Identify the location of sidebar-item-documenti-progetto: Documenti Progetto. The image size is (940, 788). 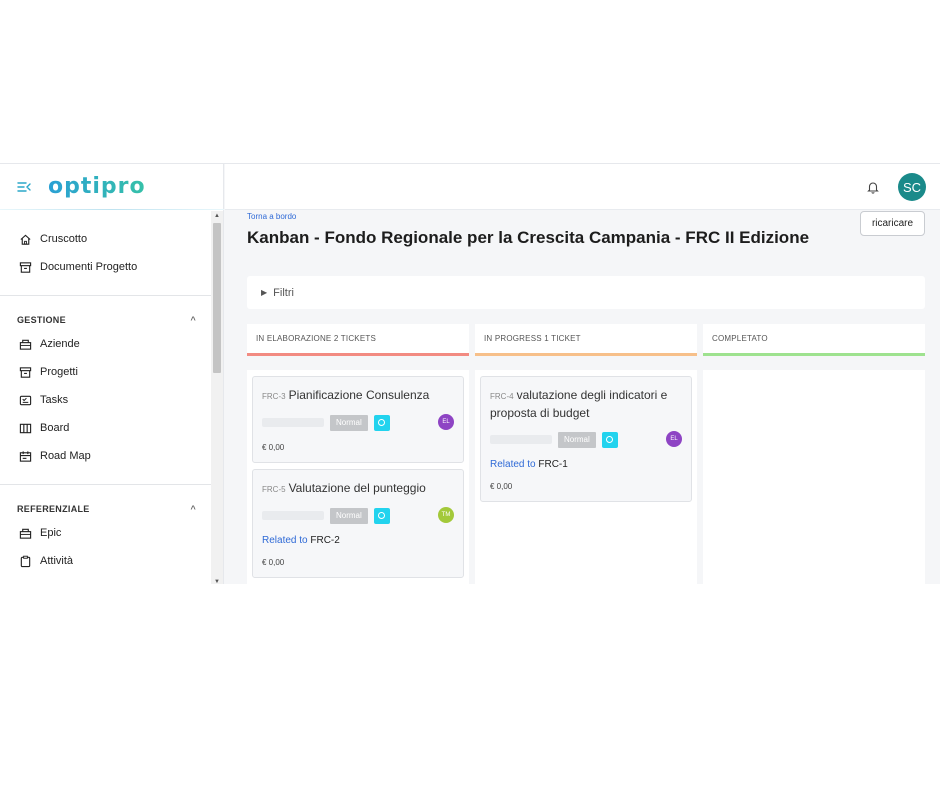
(112, 267).